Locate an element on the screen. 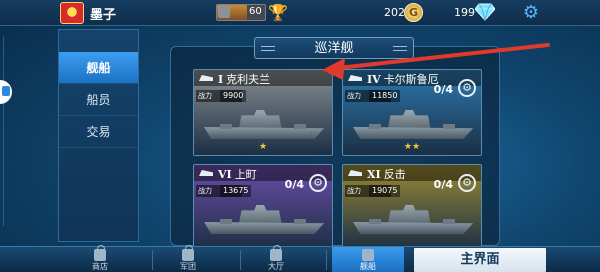  ship-title: IV 卡尔斯鲁厄 is located at coordinates (403, 79).